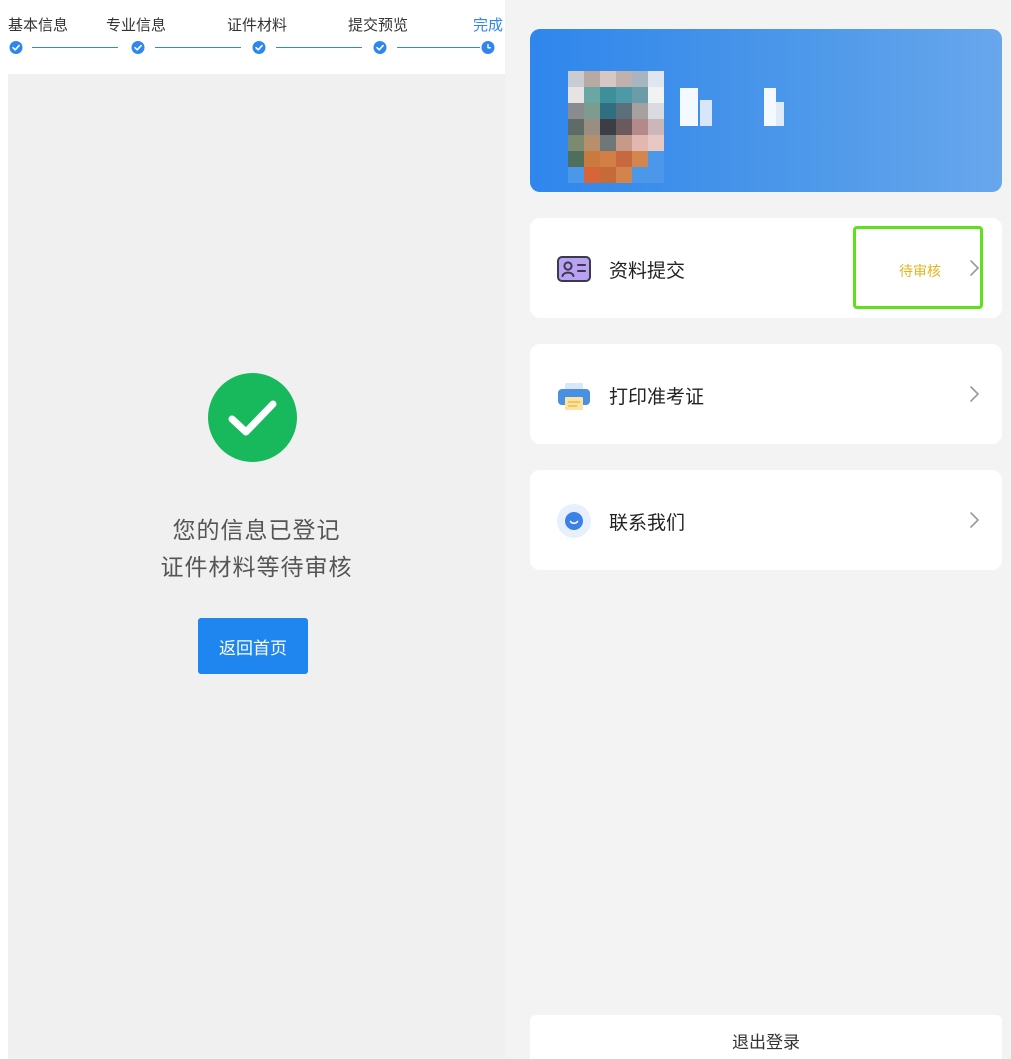 This screenshot has height=1059, width=1011. I want to click on materials-submission-label: 资料提交, so click(647, 271).